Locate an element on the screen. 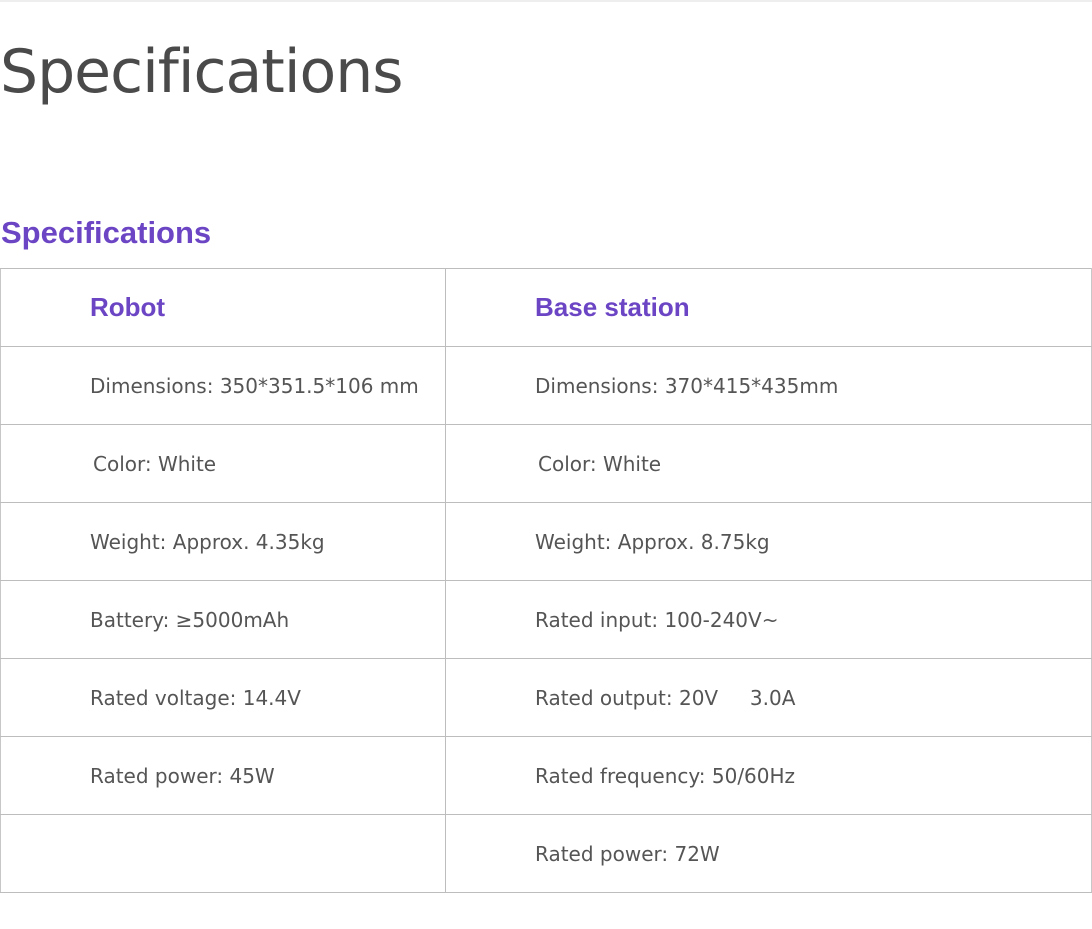 Image resolution: width=1092 pixels, height=929 pixels. robot-rated-voltage: Rated voltage: 14.4V is located at coordinates (195, 697).